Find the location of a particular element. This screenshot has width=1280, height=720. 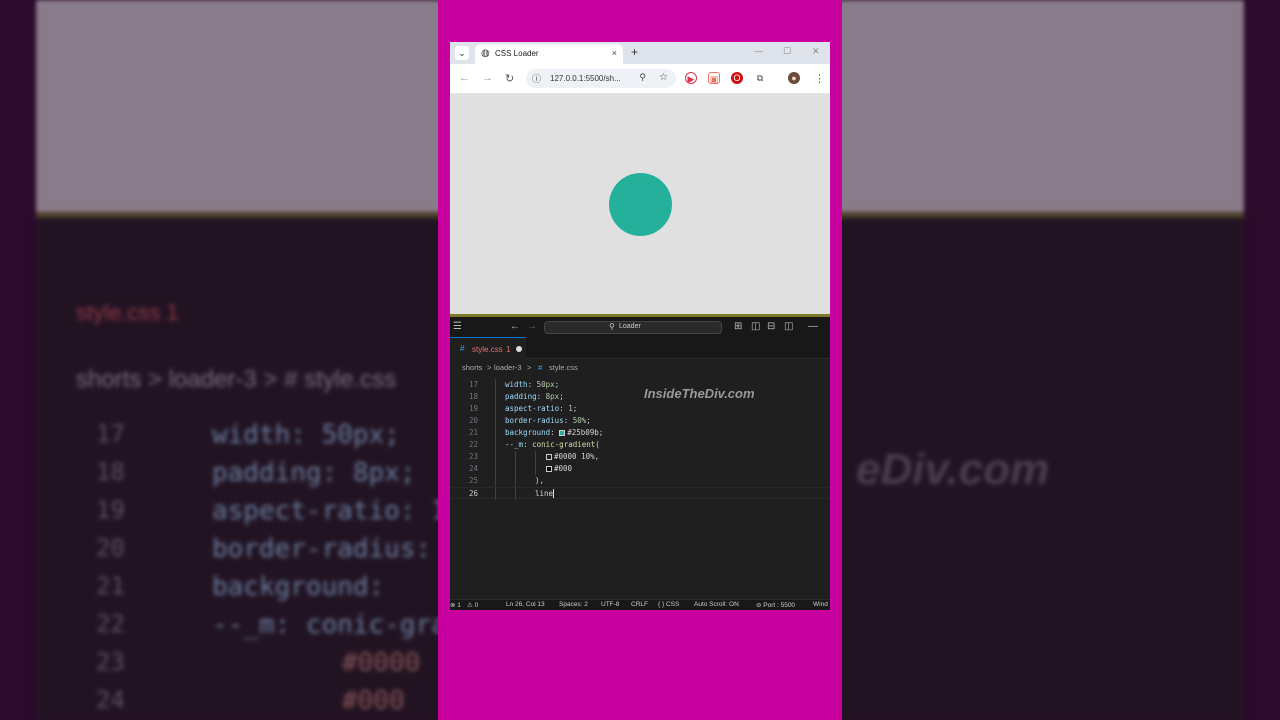

bg-line-number: 22 is located at coordinates (110, 624).